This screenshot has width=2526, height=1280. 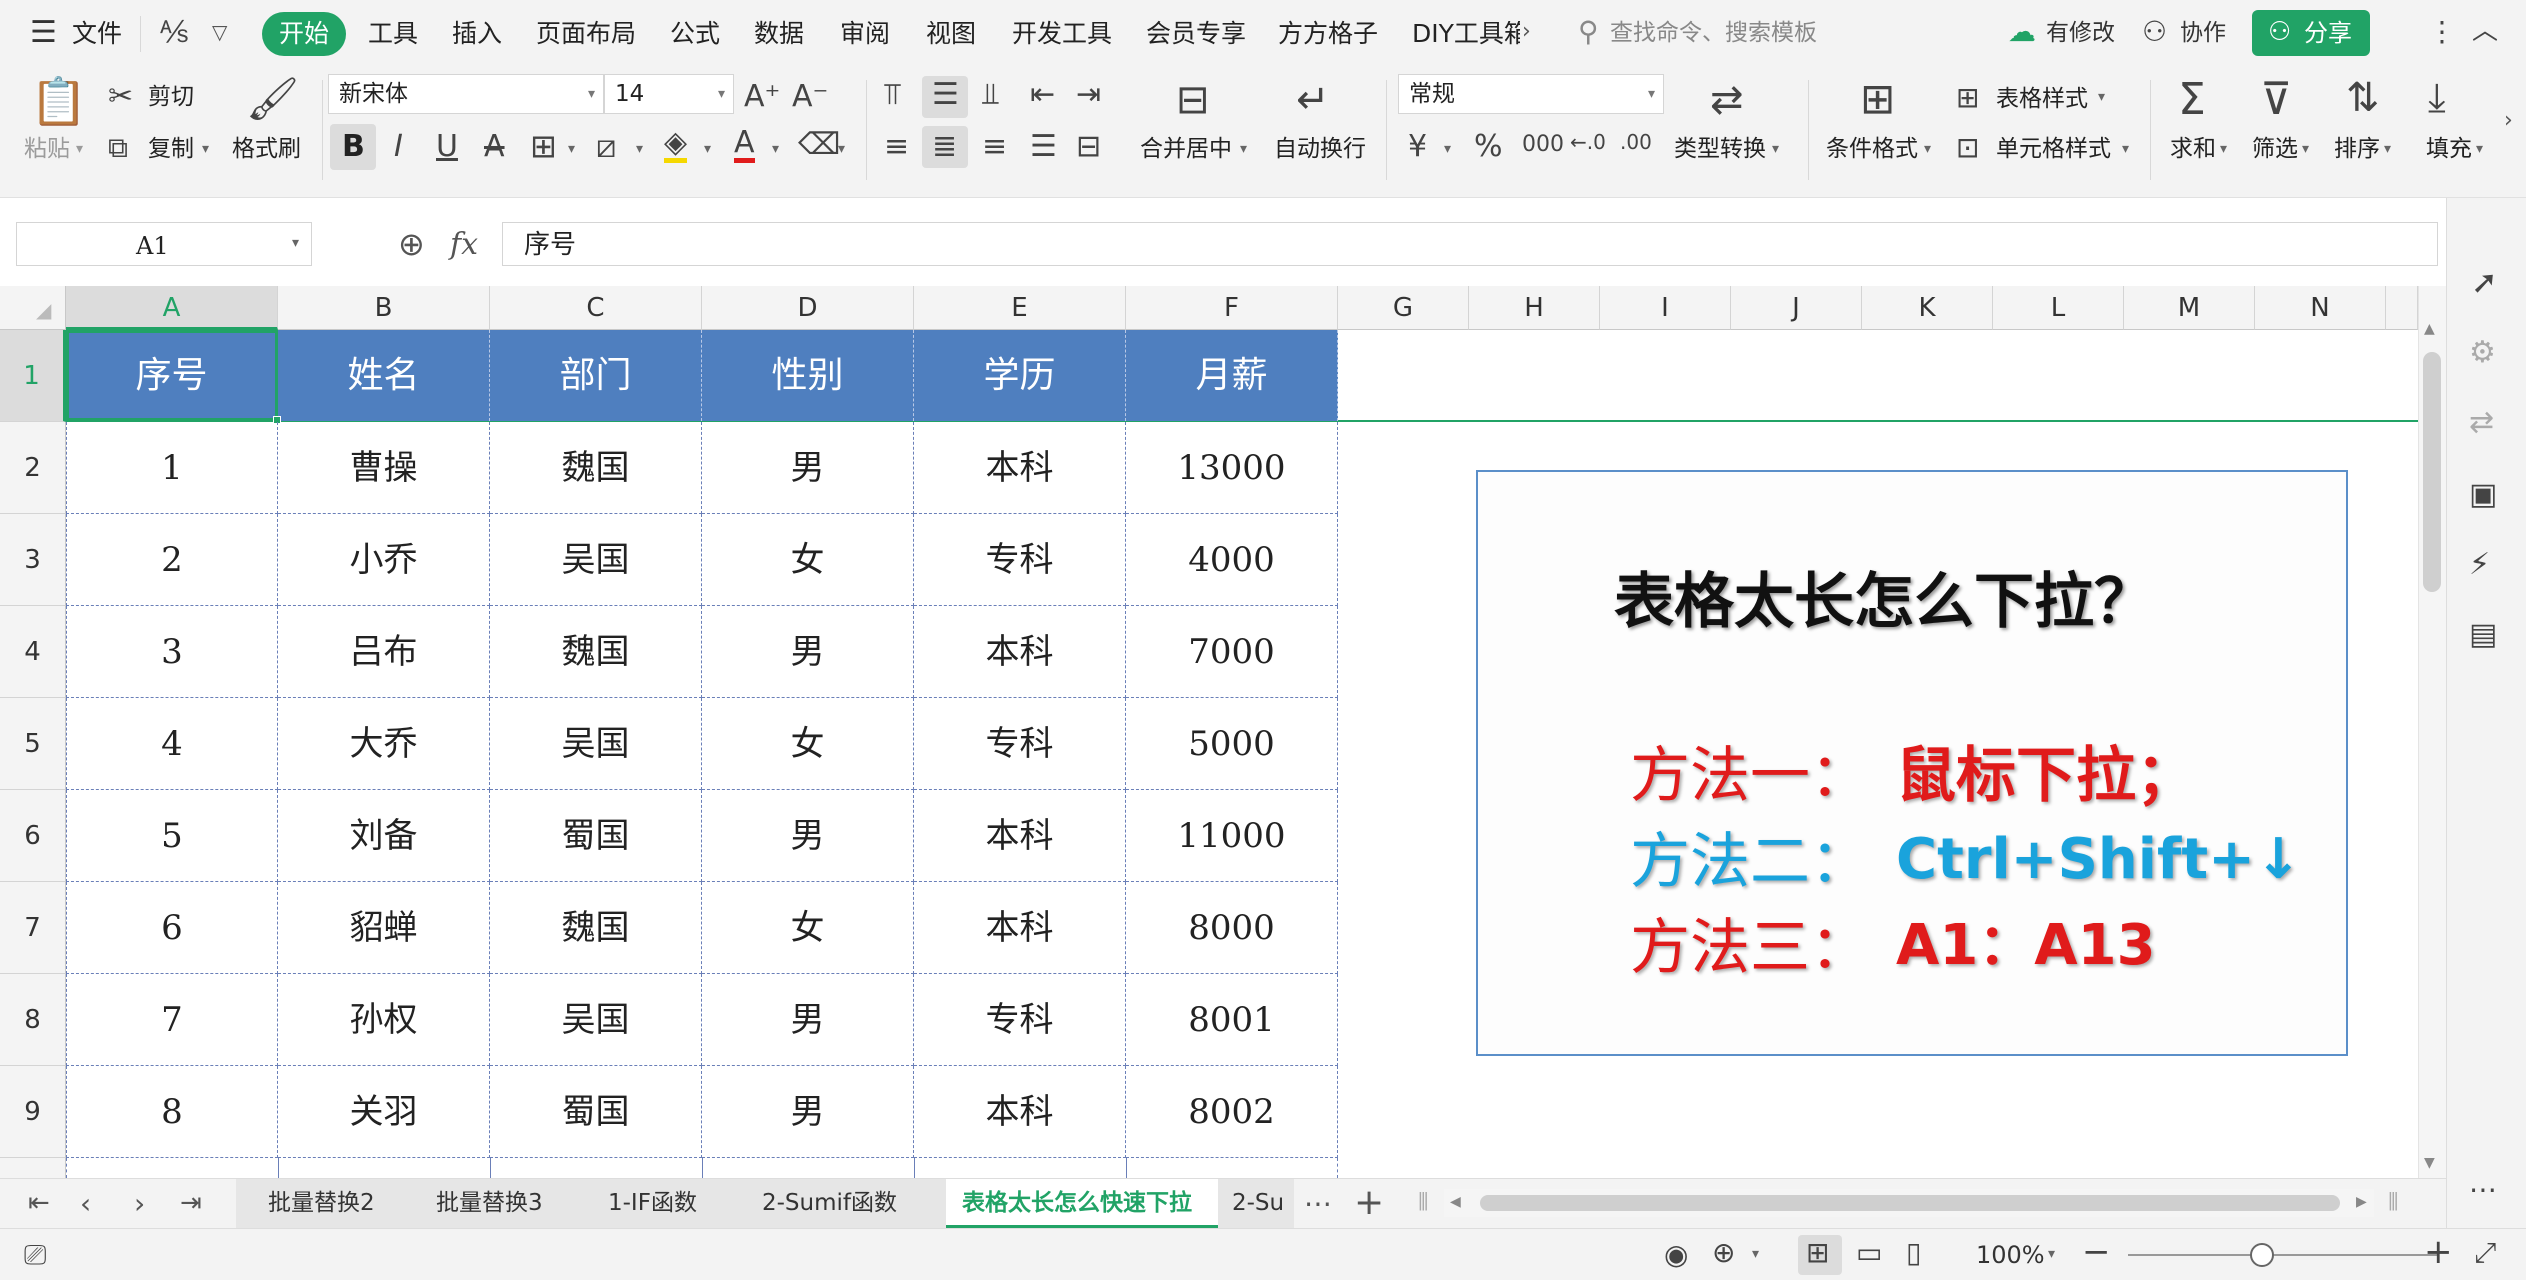 What do you see at coordinates (47, 149) in the screenshot?
I see `paste-button: 粘贴` at bounding box center [47, 149].